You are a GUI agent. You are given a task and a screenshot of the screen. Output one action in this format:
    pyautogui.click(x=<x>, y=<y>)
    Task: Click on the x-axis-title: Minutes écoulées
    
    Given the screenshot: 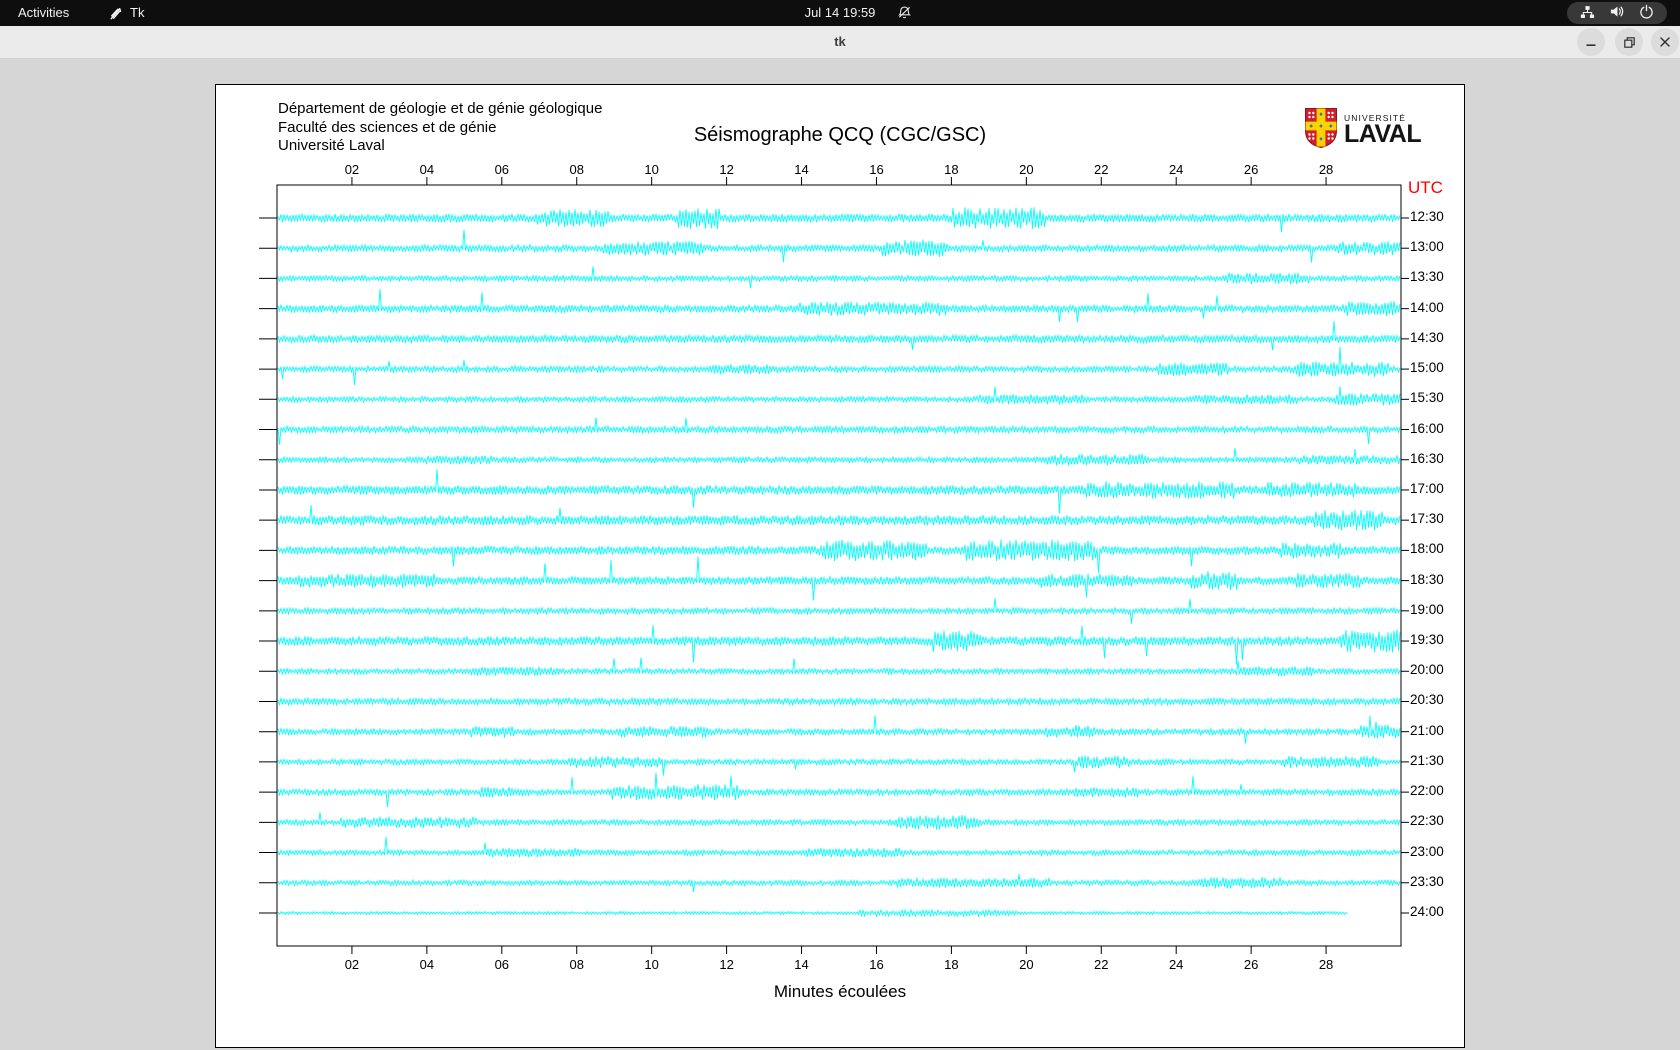 What is the action you would take?
    pyautogui.click(x=840, y=991)
    